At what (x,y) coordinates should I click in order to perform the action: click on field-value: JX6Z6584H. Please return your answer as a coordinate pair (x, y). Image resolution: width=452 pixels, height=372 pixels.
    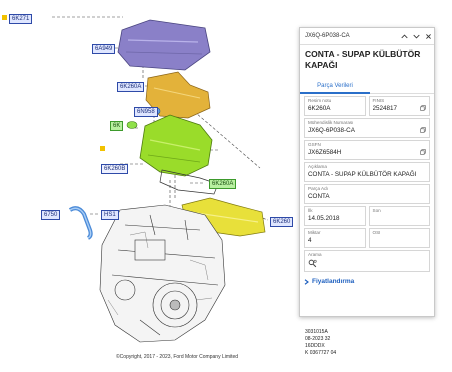
    Looking at the image, I should click on (325, 152).